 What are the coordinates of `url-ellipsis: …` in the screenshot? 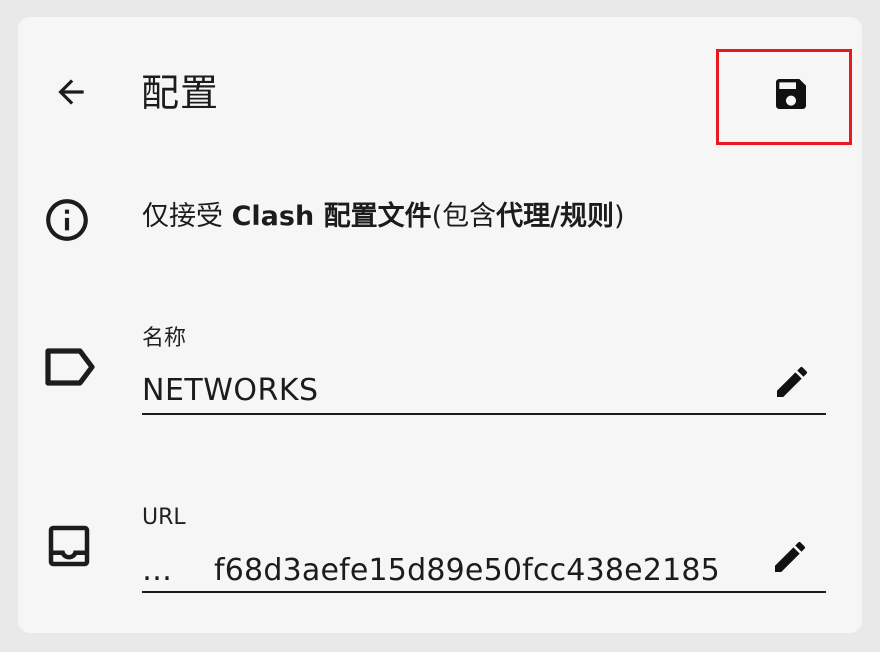 It's located at (157, 570).